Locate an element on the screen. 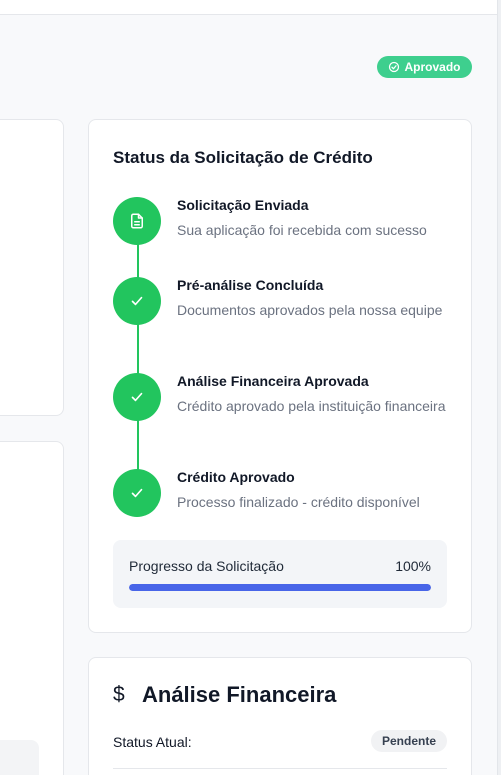 The width and height of the screenshot is (501, 775). step-title: Pré-análise Concluída is located at coordinates (250, 285).